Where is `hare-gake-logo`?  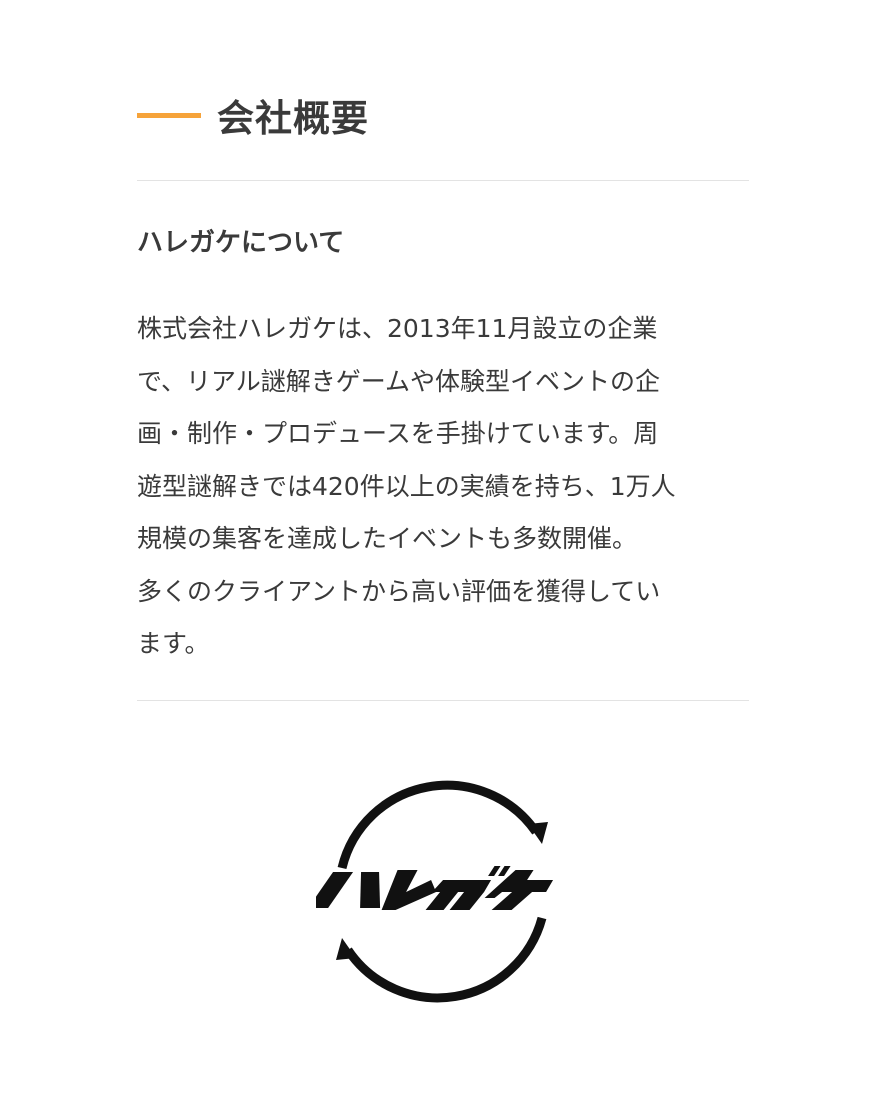 hare-gake-logo is located at coordinates (435, 891).